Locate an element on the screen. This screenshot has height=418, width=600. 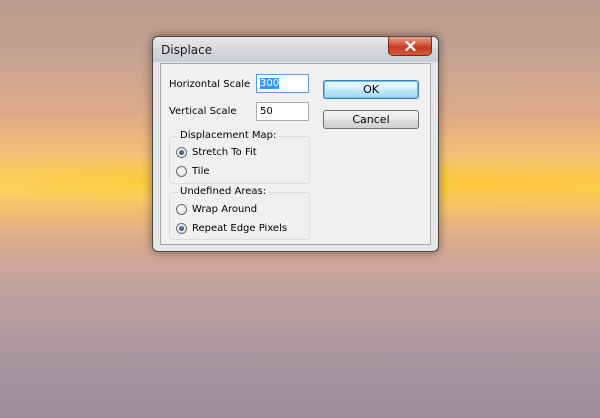
displacement-map-title: Displacement Map: is located at coordinates (228, 135).